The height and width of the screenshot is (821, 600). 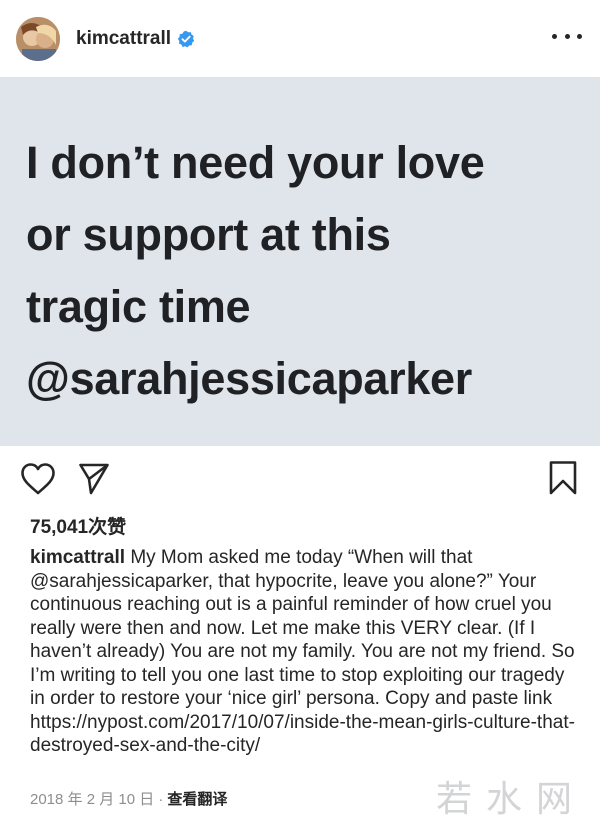 I want to click on image-text-line: or support at this, so click(x=208, y=234).